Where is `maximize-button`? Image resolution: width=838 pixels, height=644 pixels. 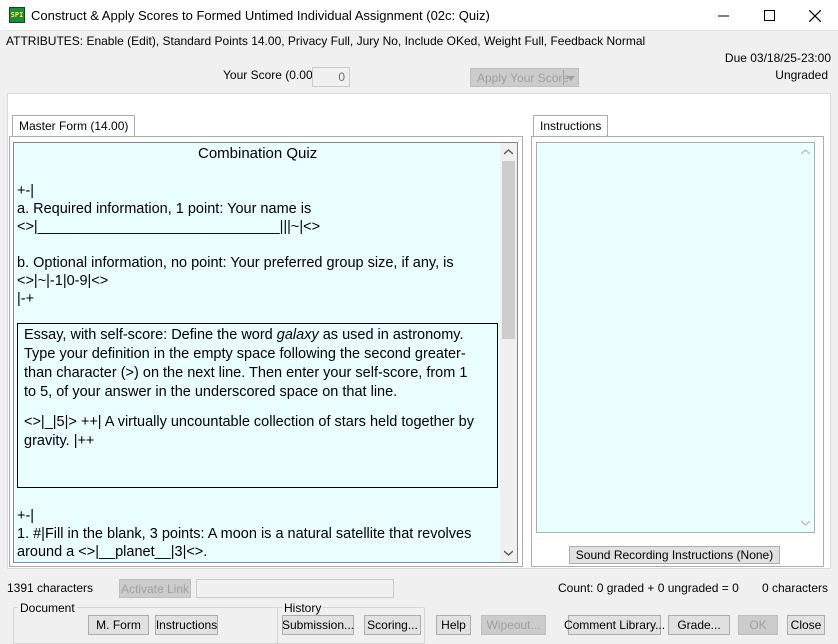 maximize-button is located at coordinates (769, 15).